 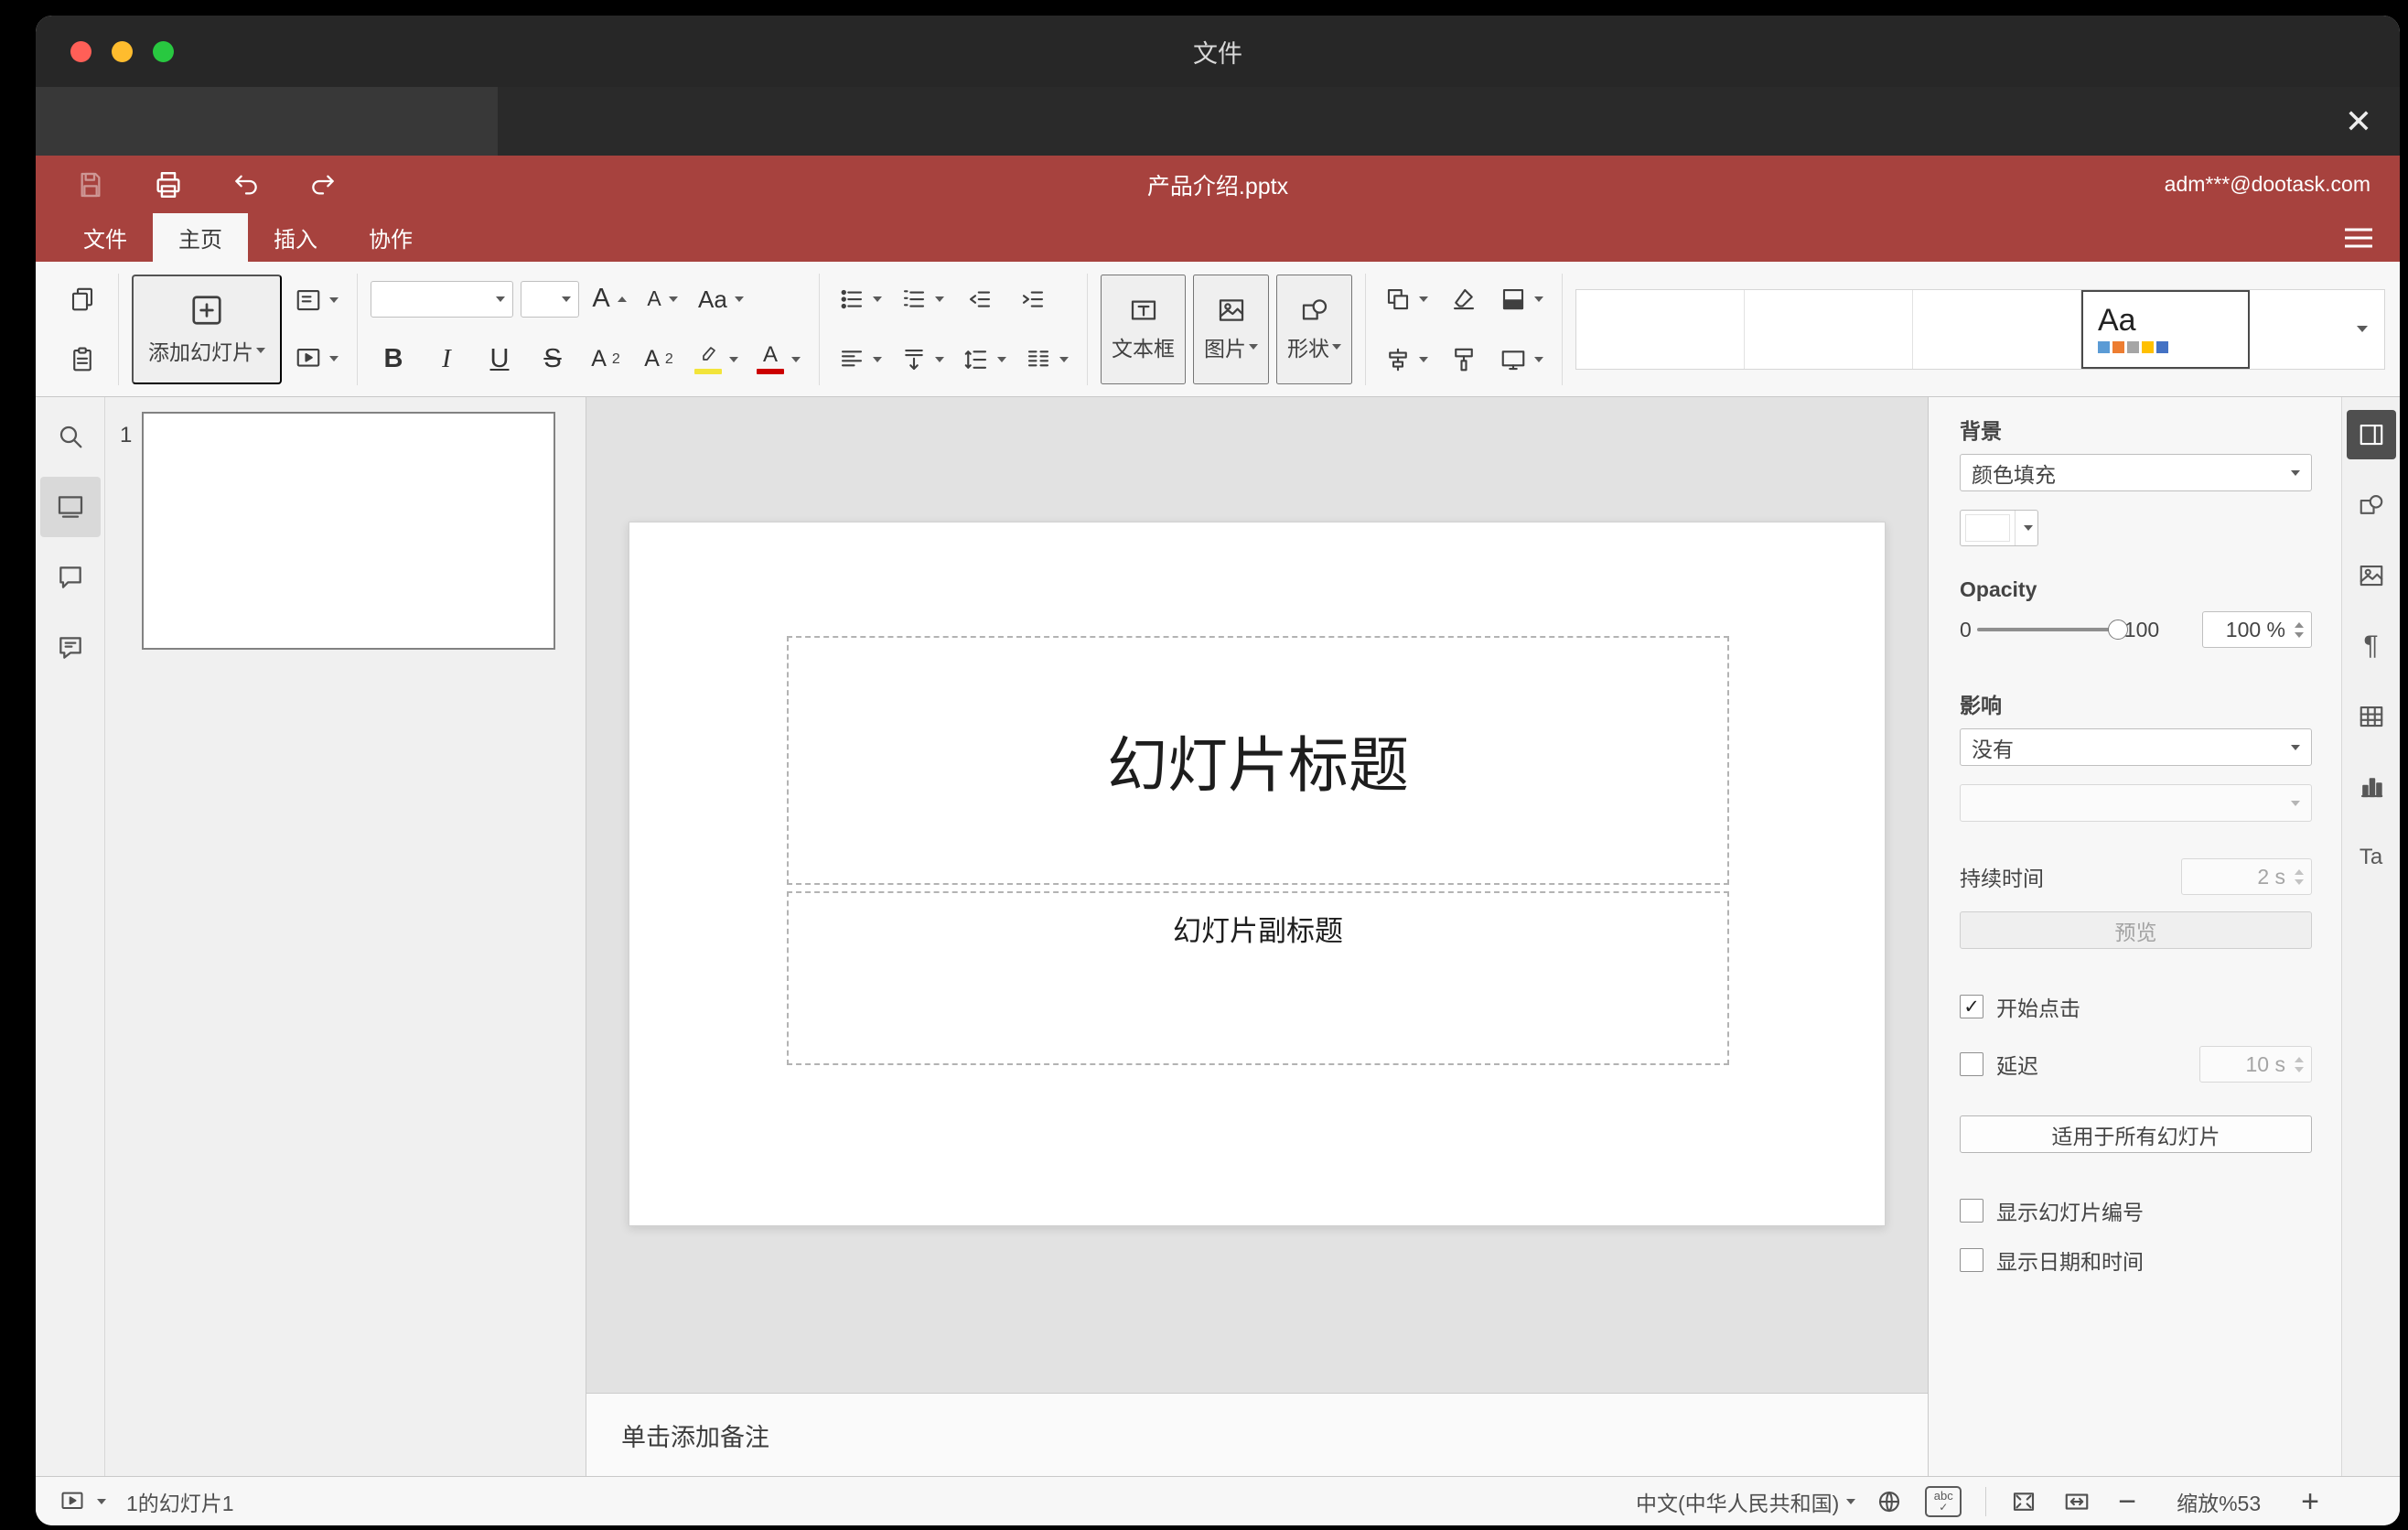 I want to click on menu-icon, so click(x=2358, y=237).